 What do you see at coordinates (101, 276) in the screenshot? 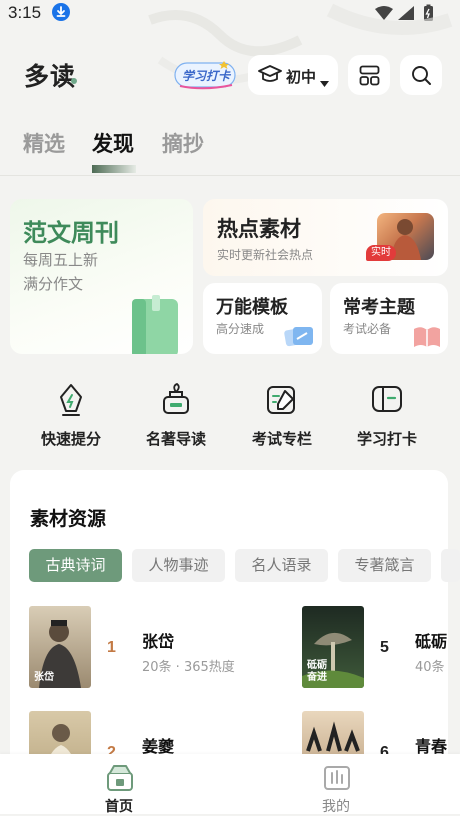
I see `weekly-essays-card: 范文周刊 每周五上新 满分作文` at bounding box center [101, 276].